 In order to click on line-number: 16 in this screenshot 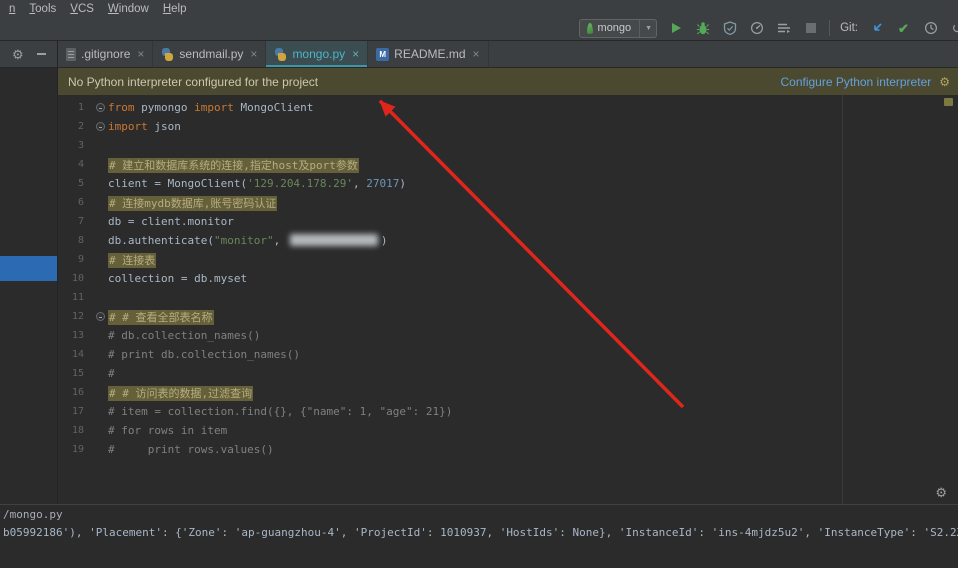, I will do `click(77, 392)`.